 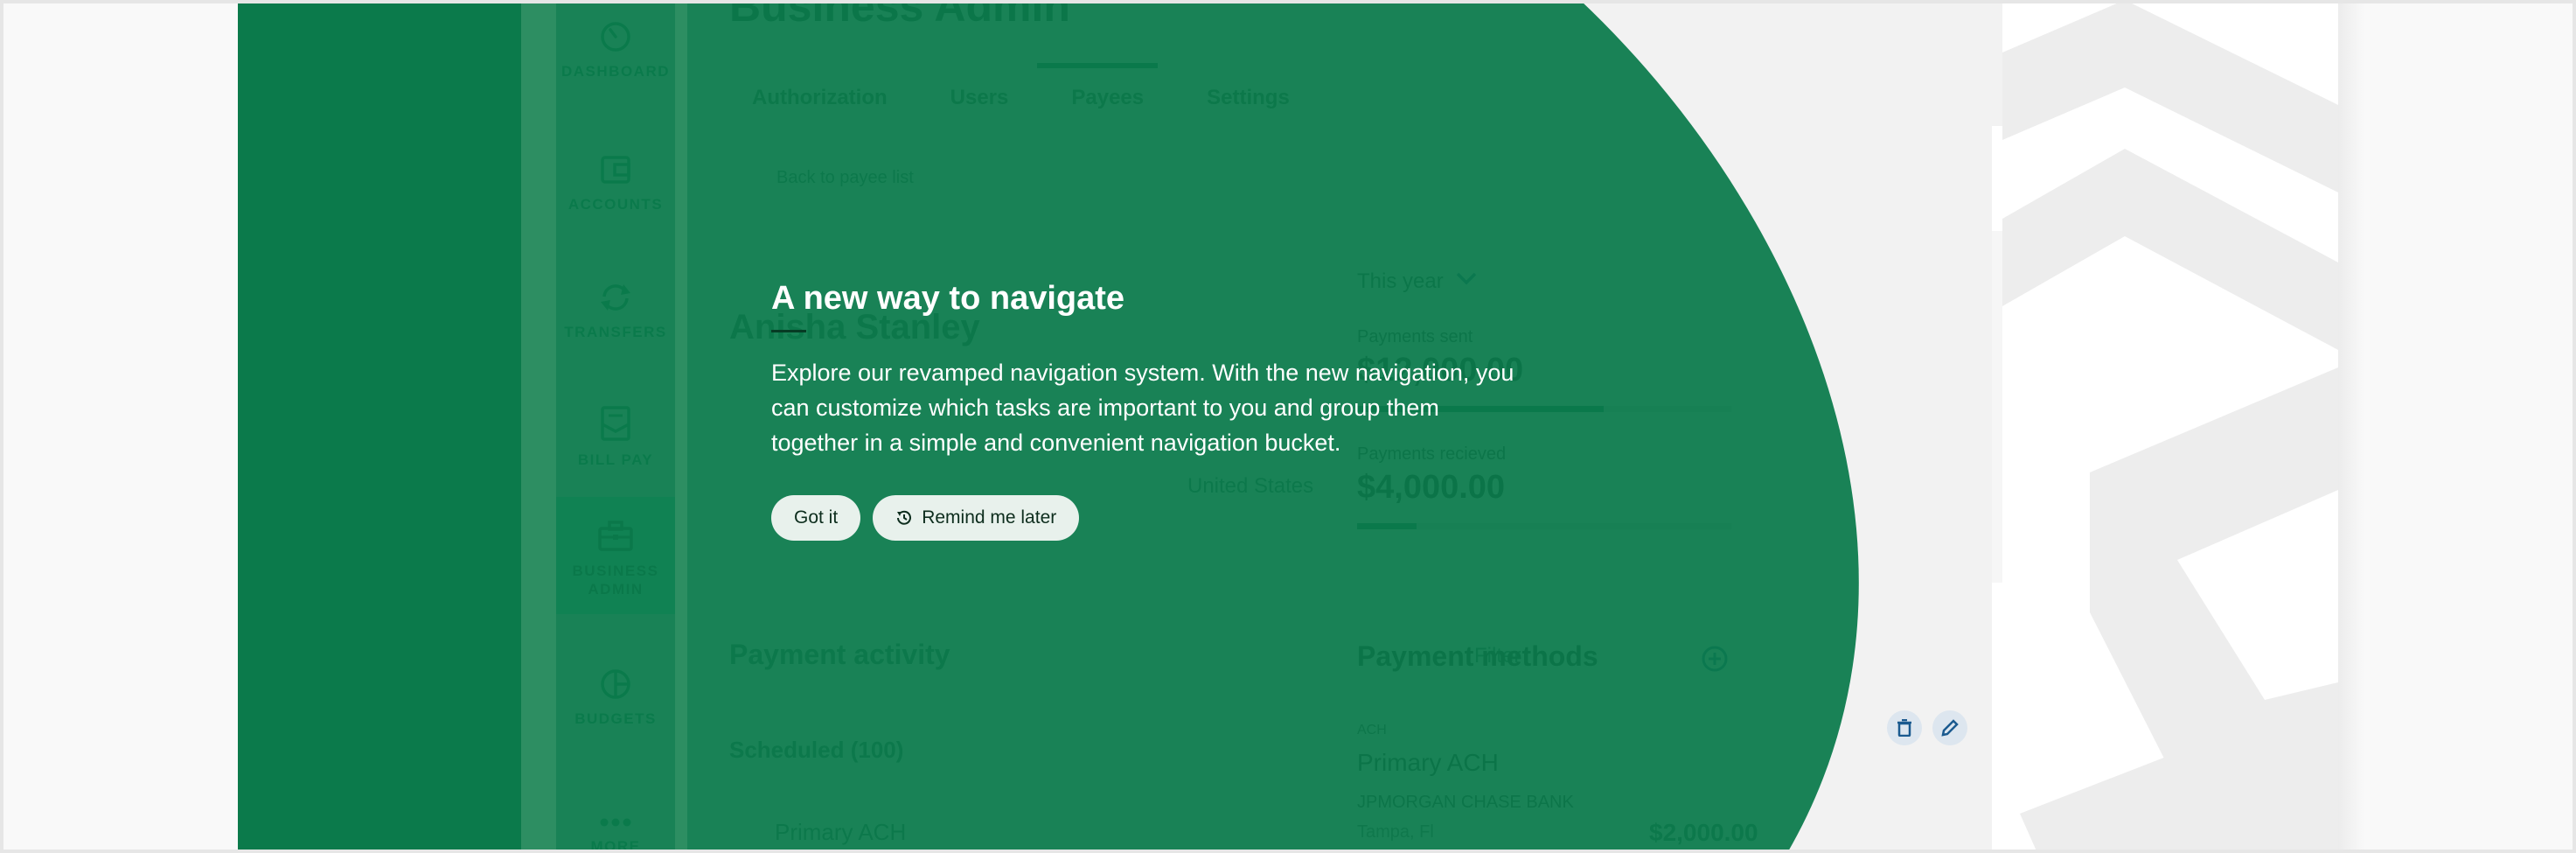 I want to click on trash-icon, so click(x=1904, y=728).